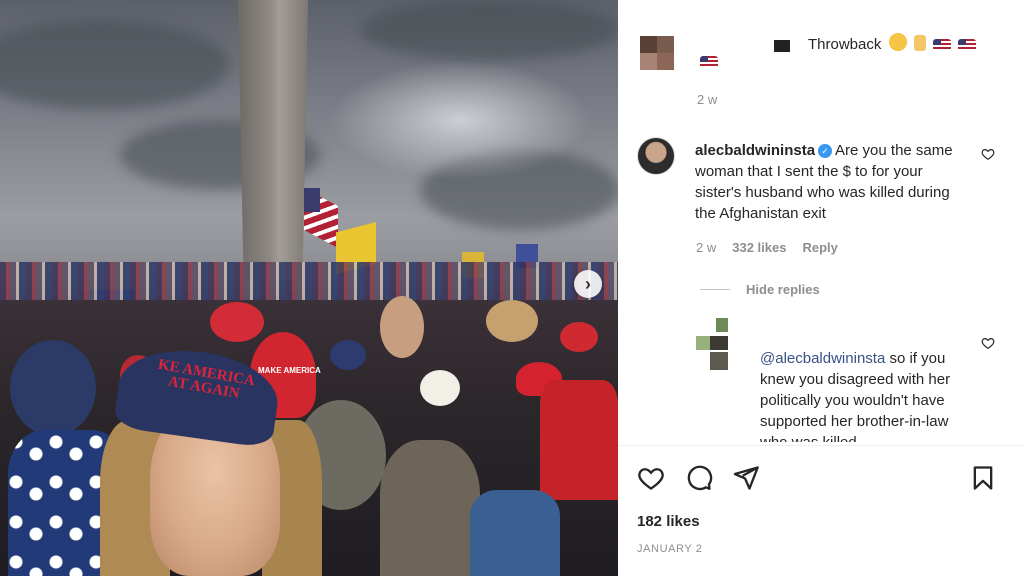  What do you see at coordinates (897, 42) in the screenshot?
I see `grinning-face-emoji` at bounding box center [897, 42].